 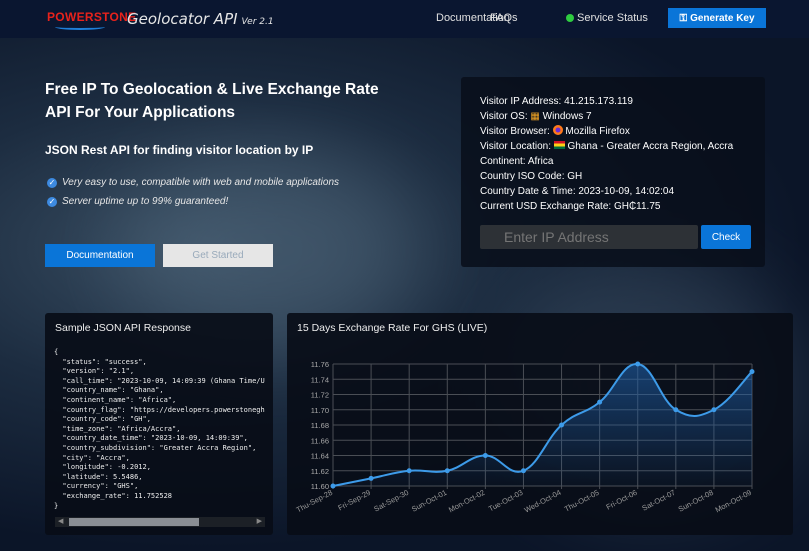 I want to click on browser-label: Visitor Browser:, so click(x=516, y=131).